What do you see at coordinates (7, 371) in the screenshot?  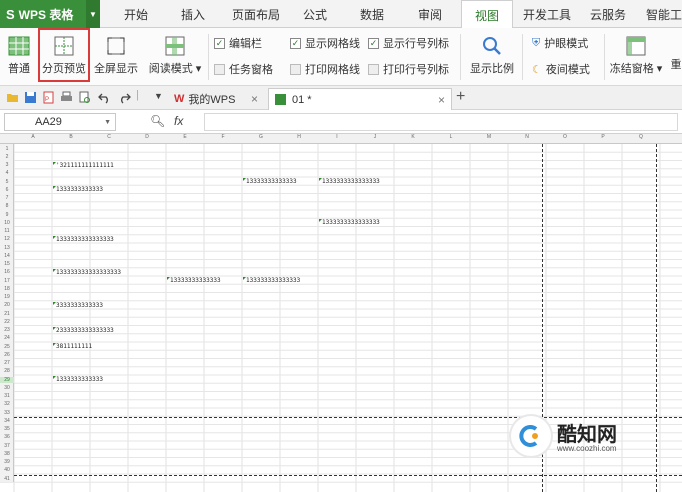 I see `row-header: 28` at bounding box center [7, 371].